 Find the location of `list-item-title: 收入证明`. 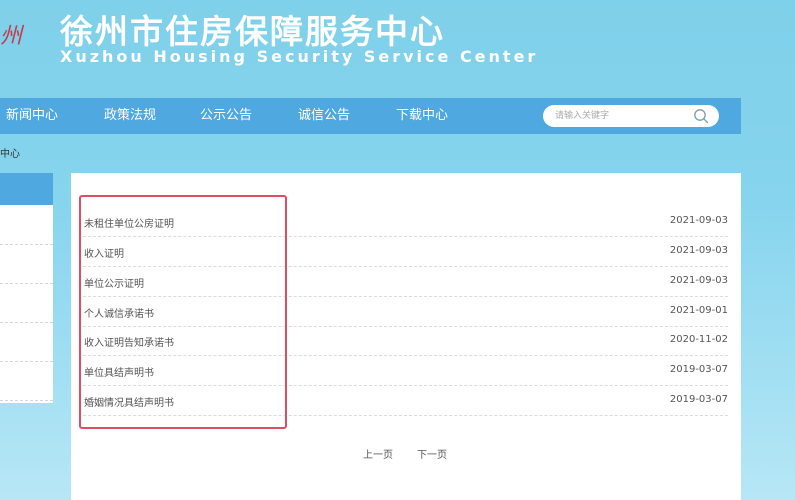

list-item-title: 收入证明 is located at coordinates (104, 252).